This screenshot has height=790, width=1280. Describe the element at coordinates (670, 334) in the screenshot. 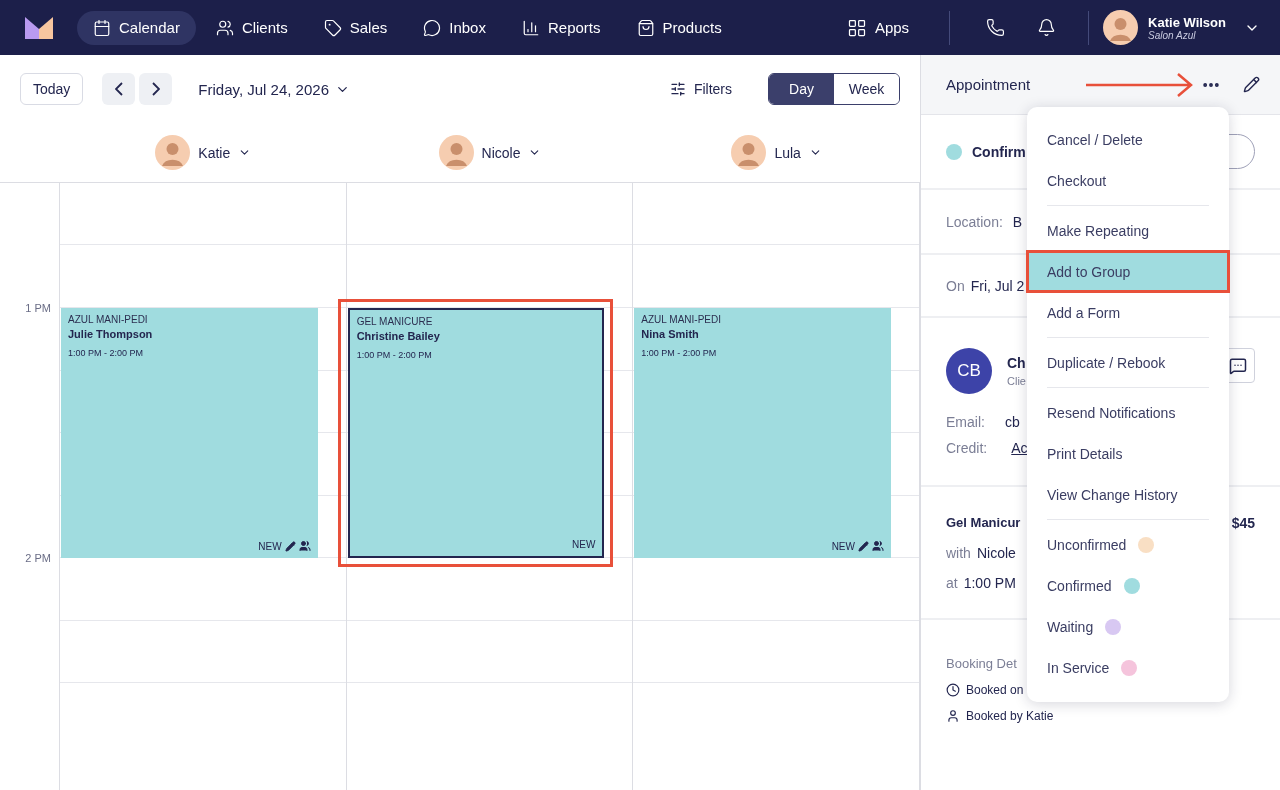

I see `client-name: Nina Smith` at that location.